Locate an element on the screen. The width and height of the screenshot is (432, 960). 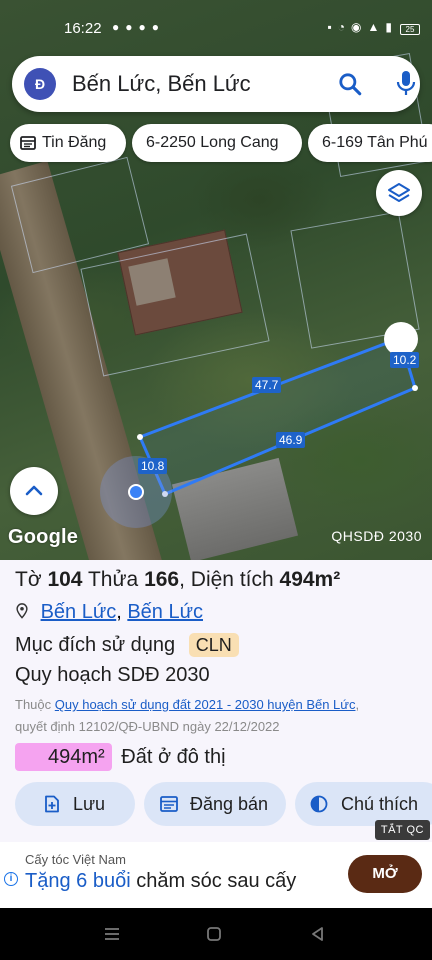
chevron-up-icon is located at coordinates (34, 490).